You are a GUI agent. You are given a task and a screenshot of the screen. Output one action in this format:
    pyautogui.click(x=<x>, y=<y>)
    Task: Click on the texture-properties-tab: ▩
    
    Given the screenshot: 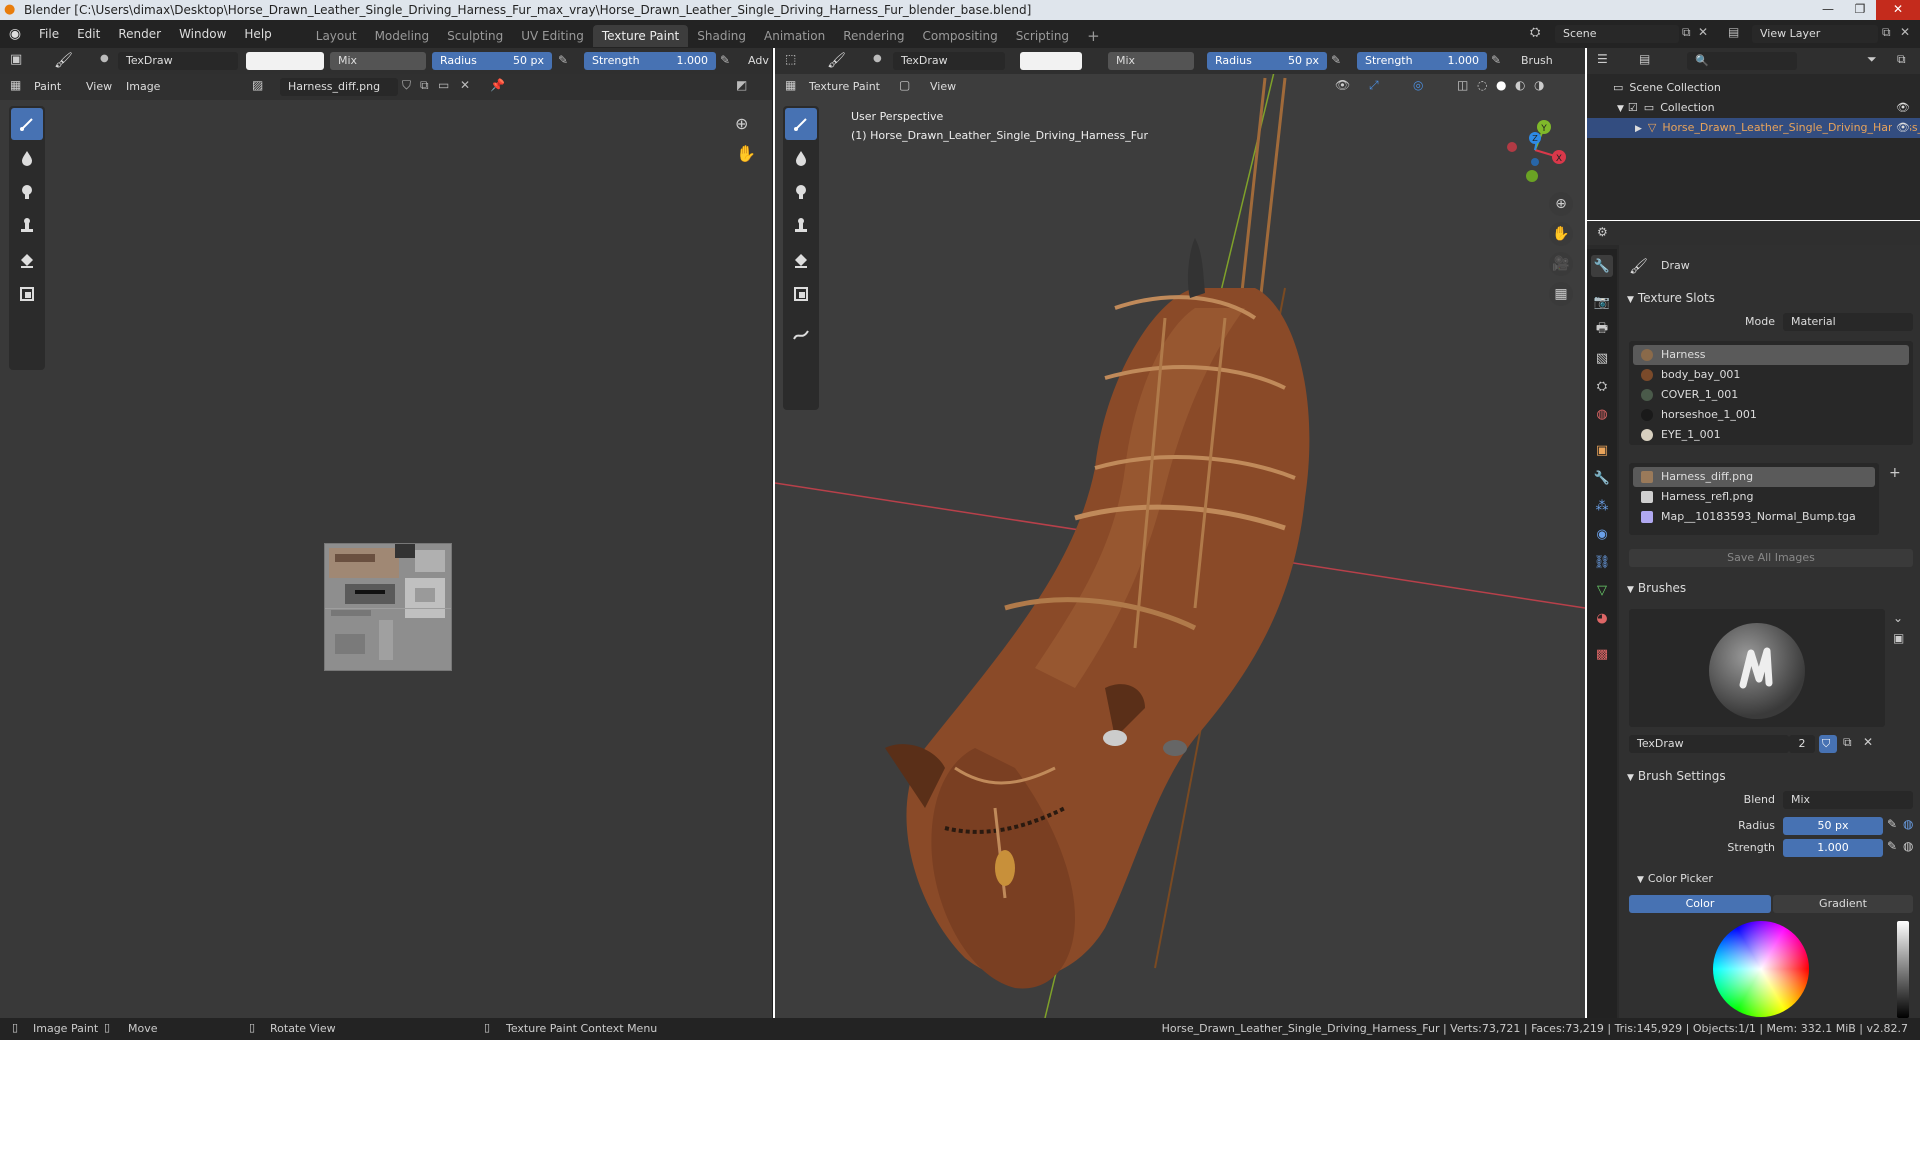 What is the action you would take?
    pyautogui.click(x=1602, y=654)
    